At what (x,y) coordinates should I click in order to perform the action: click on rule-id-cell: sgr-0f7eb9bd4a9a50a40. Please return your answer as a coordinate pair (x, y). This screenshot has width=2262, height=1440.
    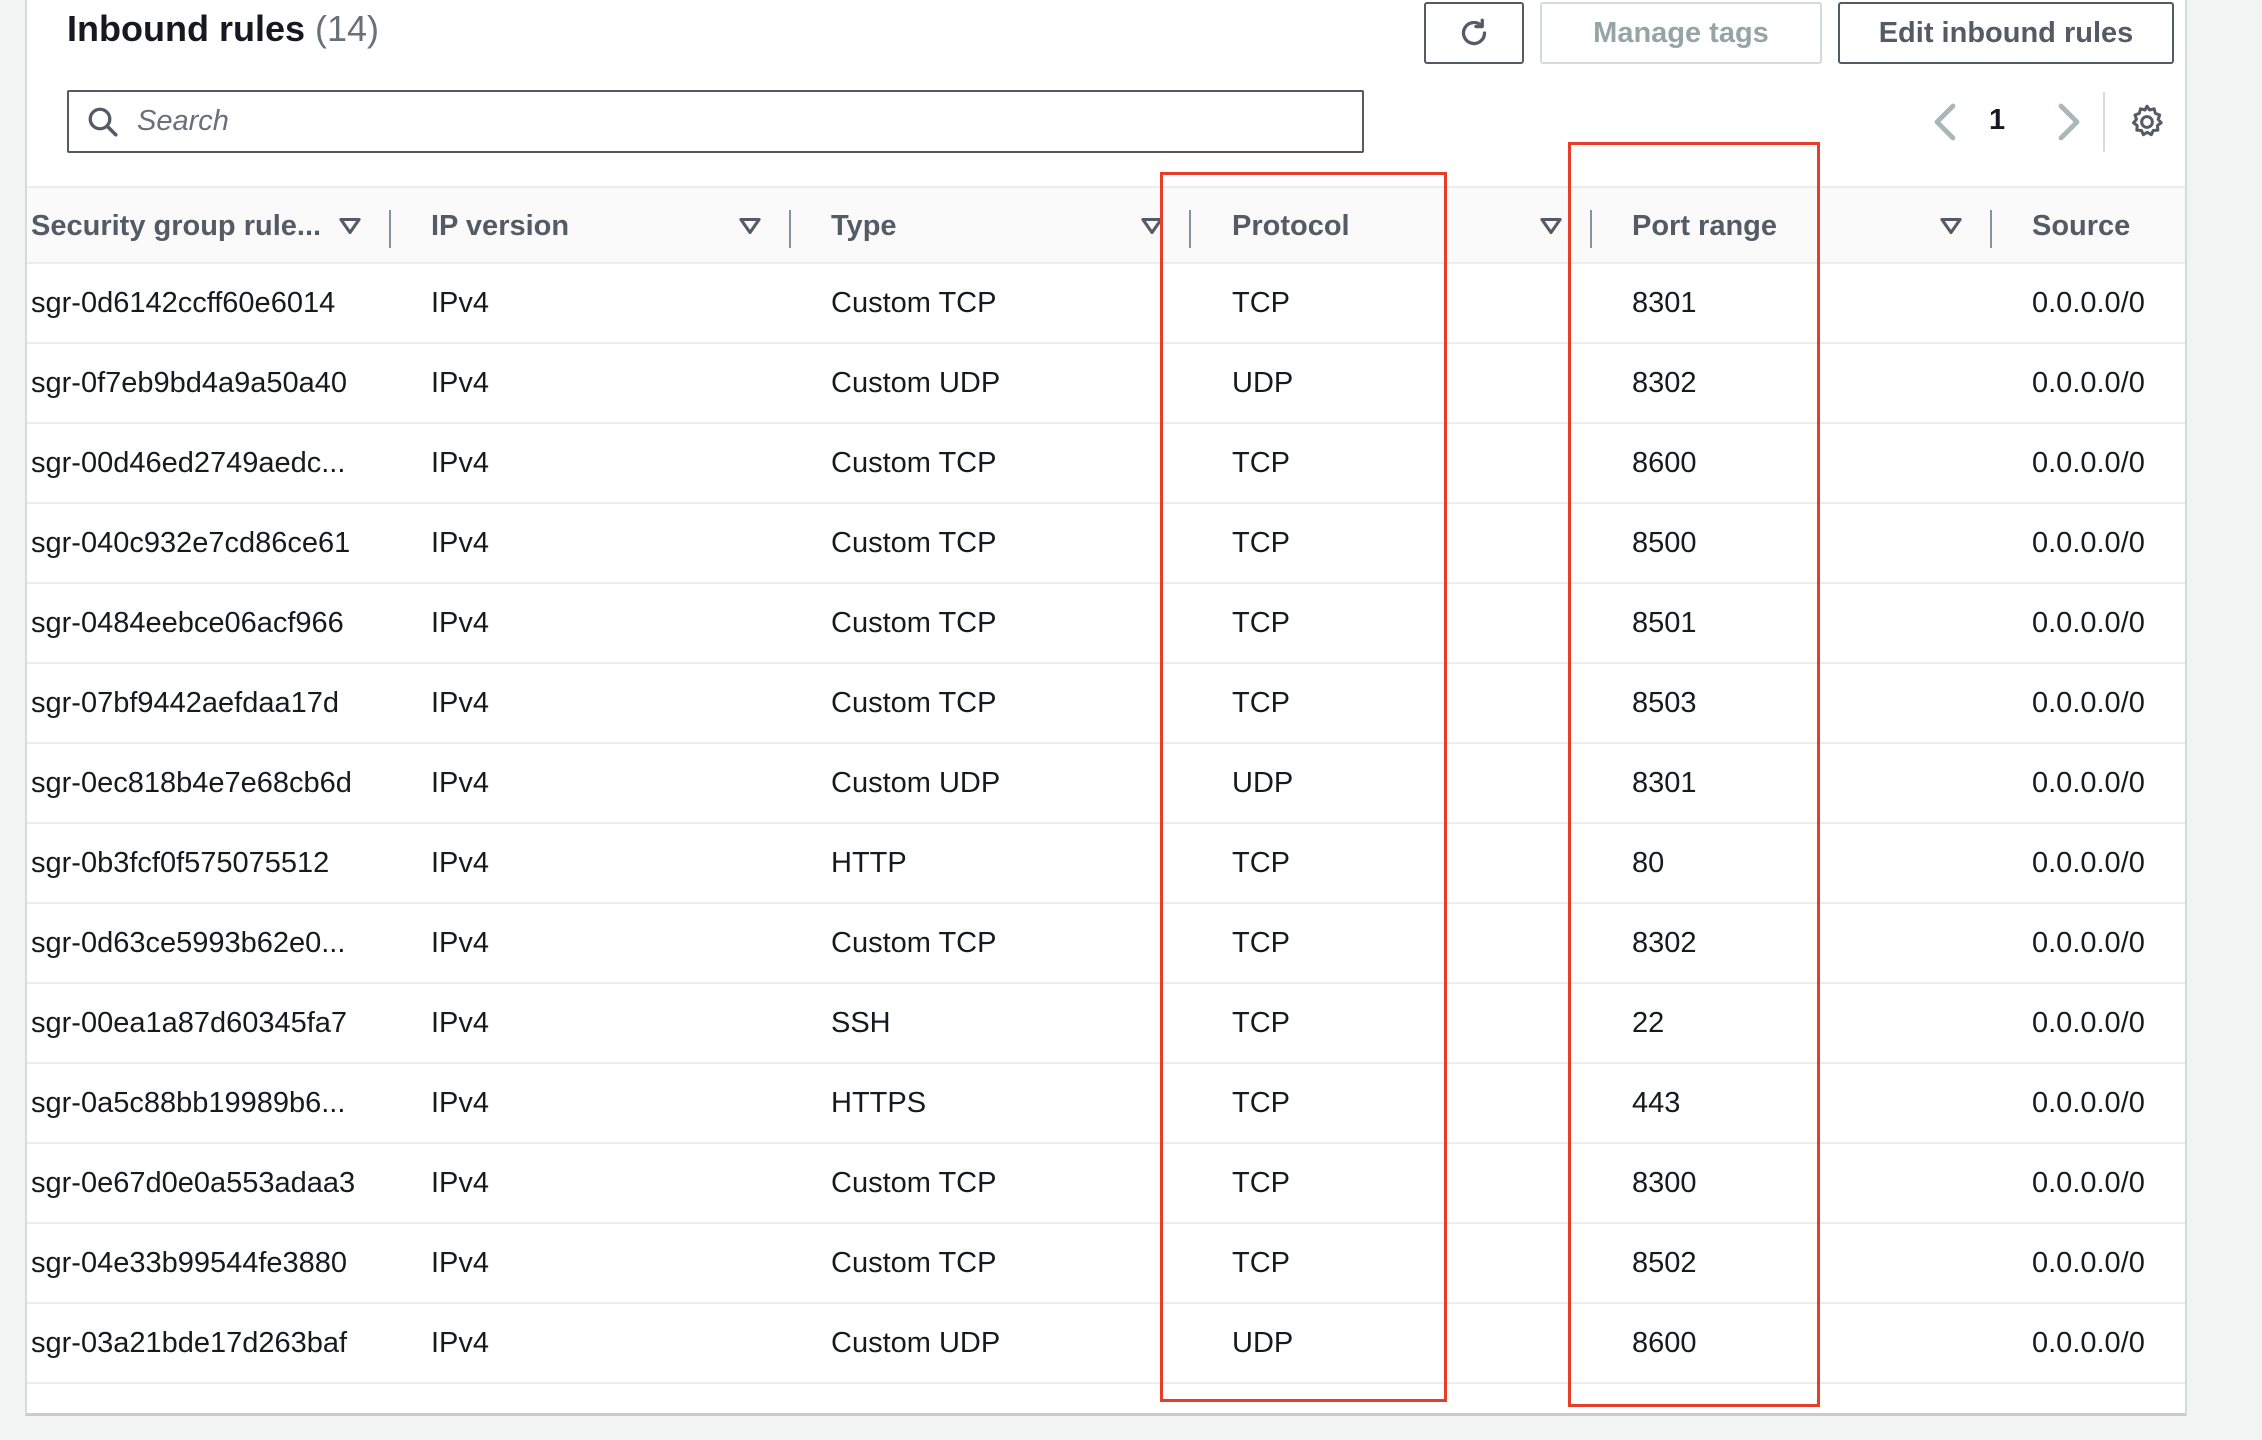
    Looking at the image, I should click on (189, 382).